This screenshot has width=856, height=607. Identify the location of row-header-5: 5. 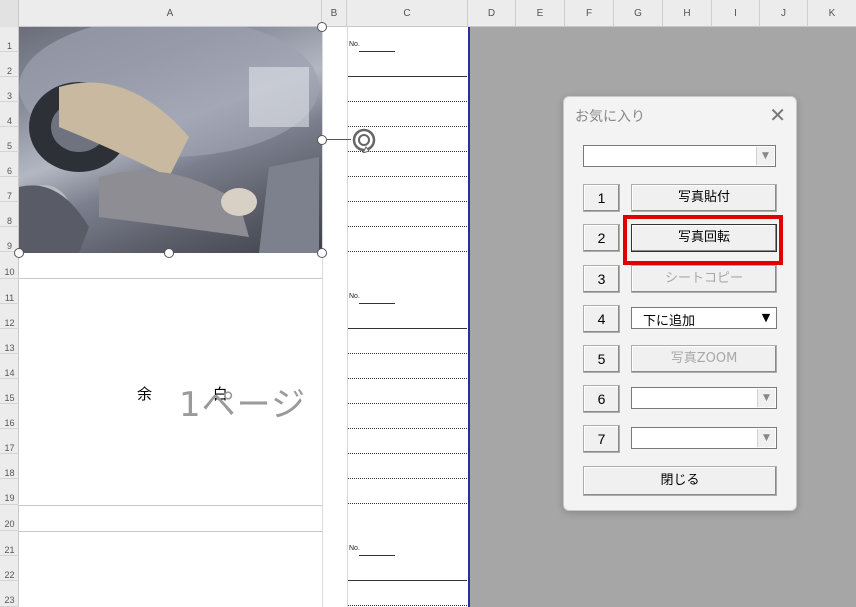
(9, 139).